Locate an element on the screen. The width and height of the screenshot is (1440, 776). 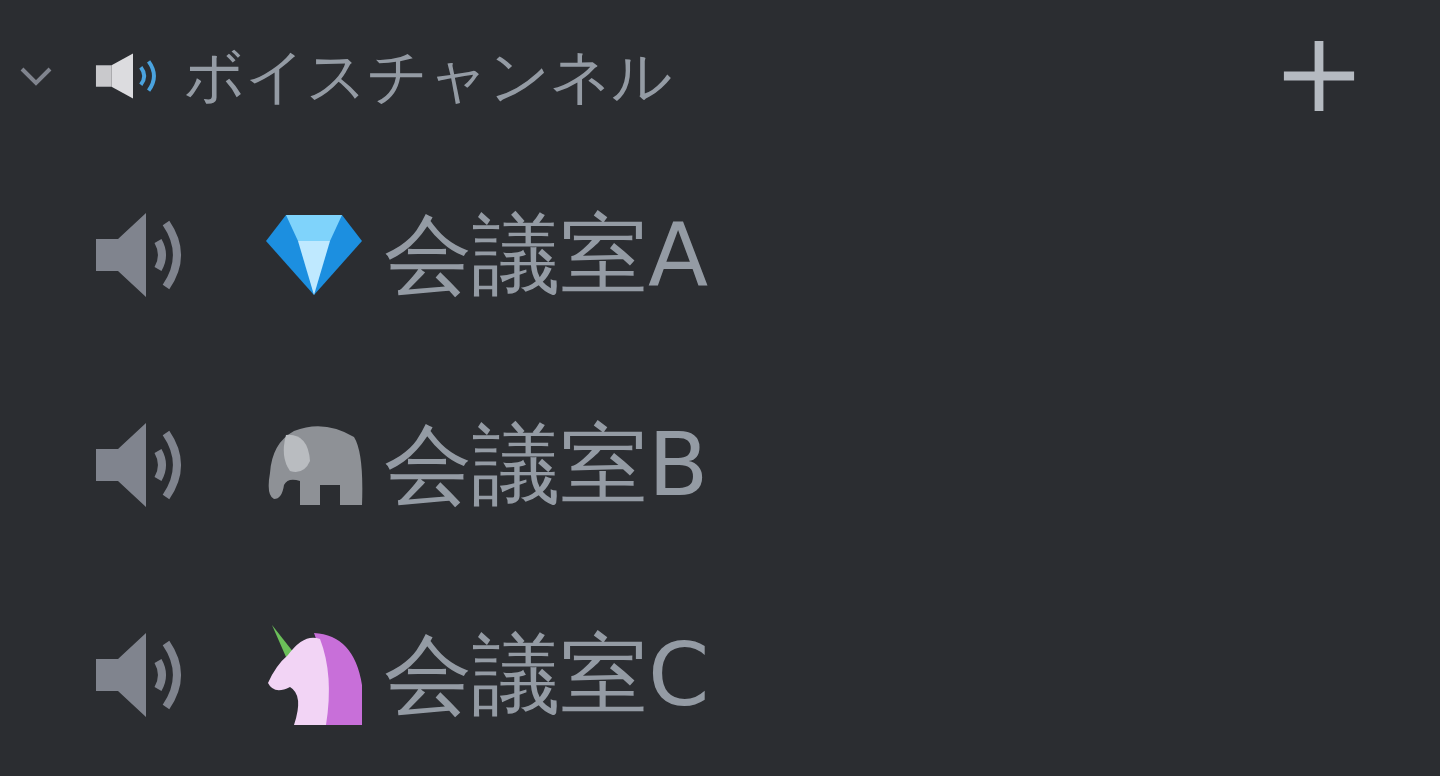
channel-name: 会議室C is located at coordinates (547, 675).